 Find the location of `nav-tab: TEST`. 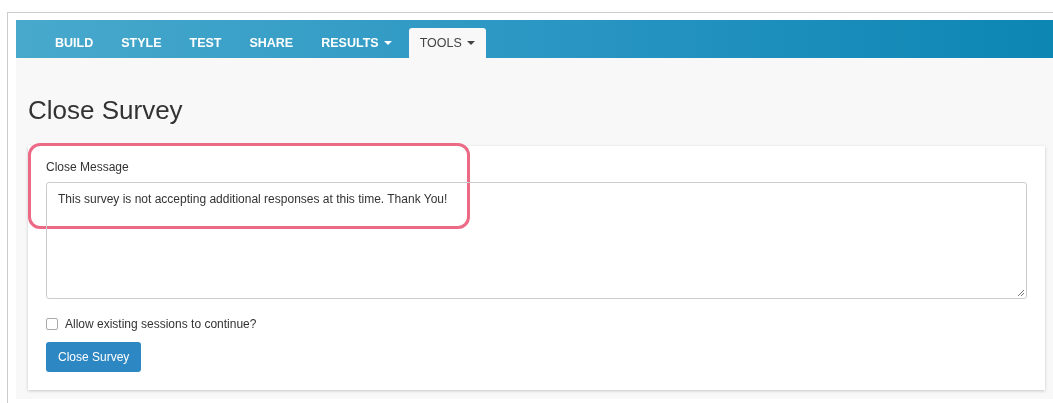

nav-tab: TEST is located at coordinates (205, 43).